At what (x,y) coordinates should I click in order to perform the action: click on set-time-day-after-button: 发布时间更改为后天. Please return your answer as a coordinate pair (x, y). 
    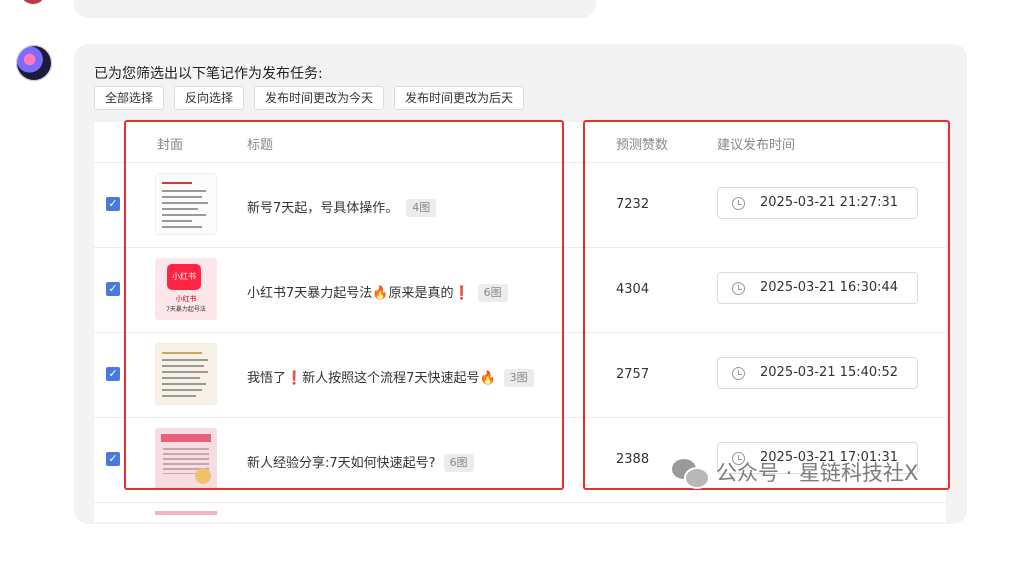
    Looking at the image, I should click on (459, 98).